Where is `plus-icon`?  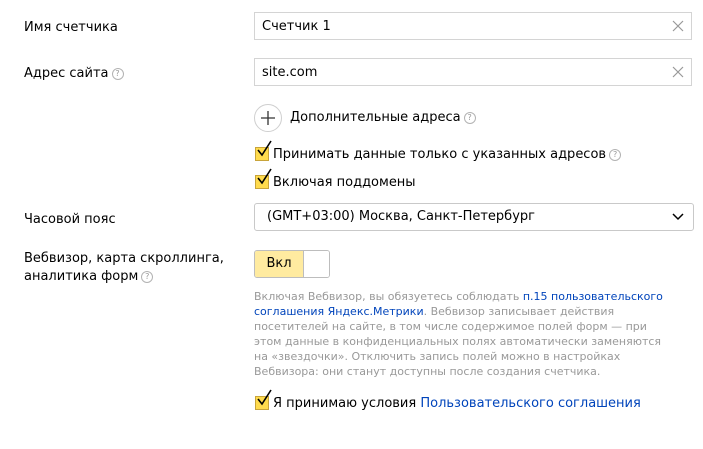 plus-icon is located at coordinates (268, 118).